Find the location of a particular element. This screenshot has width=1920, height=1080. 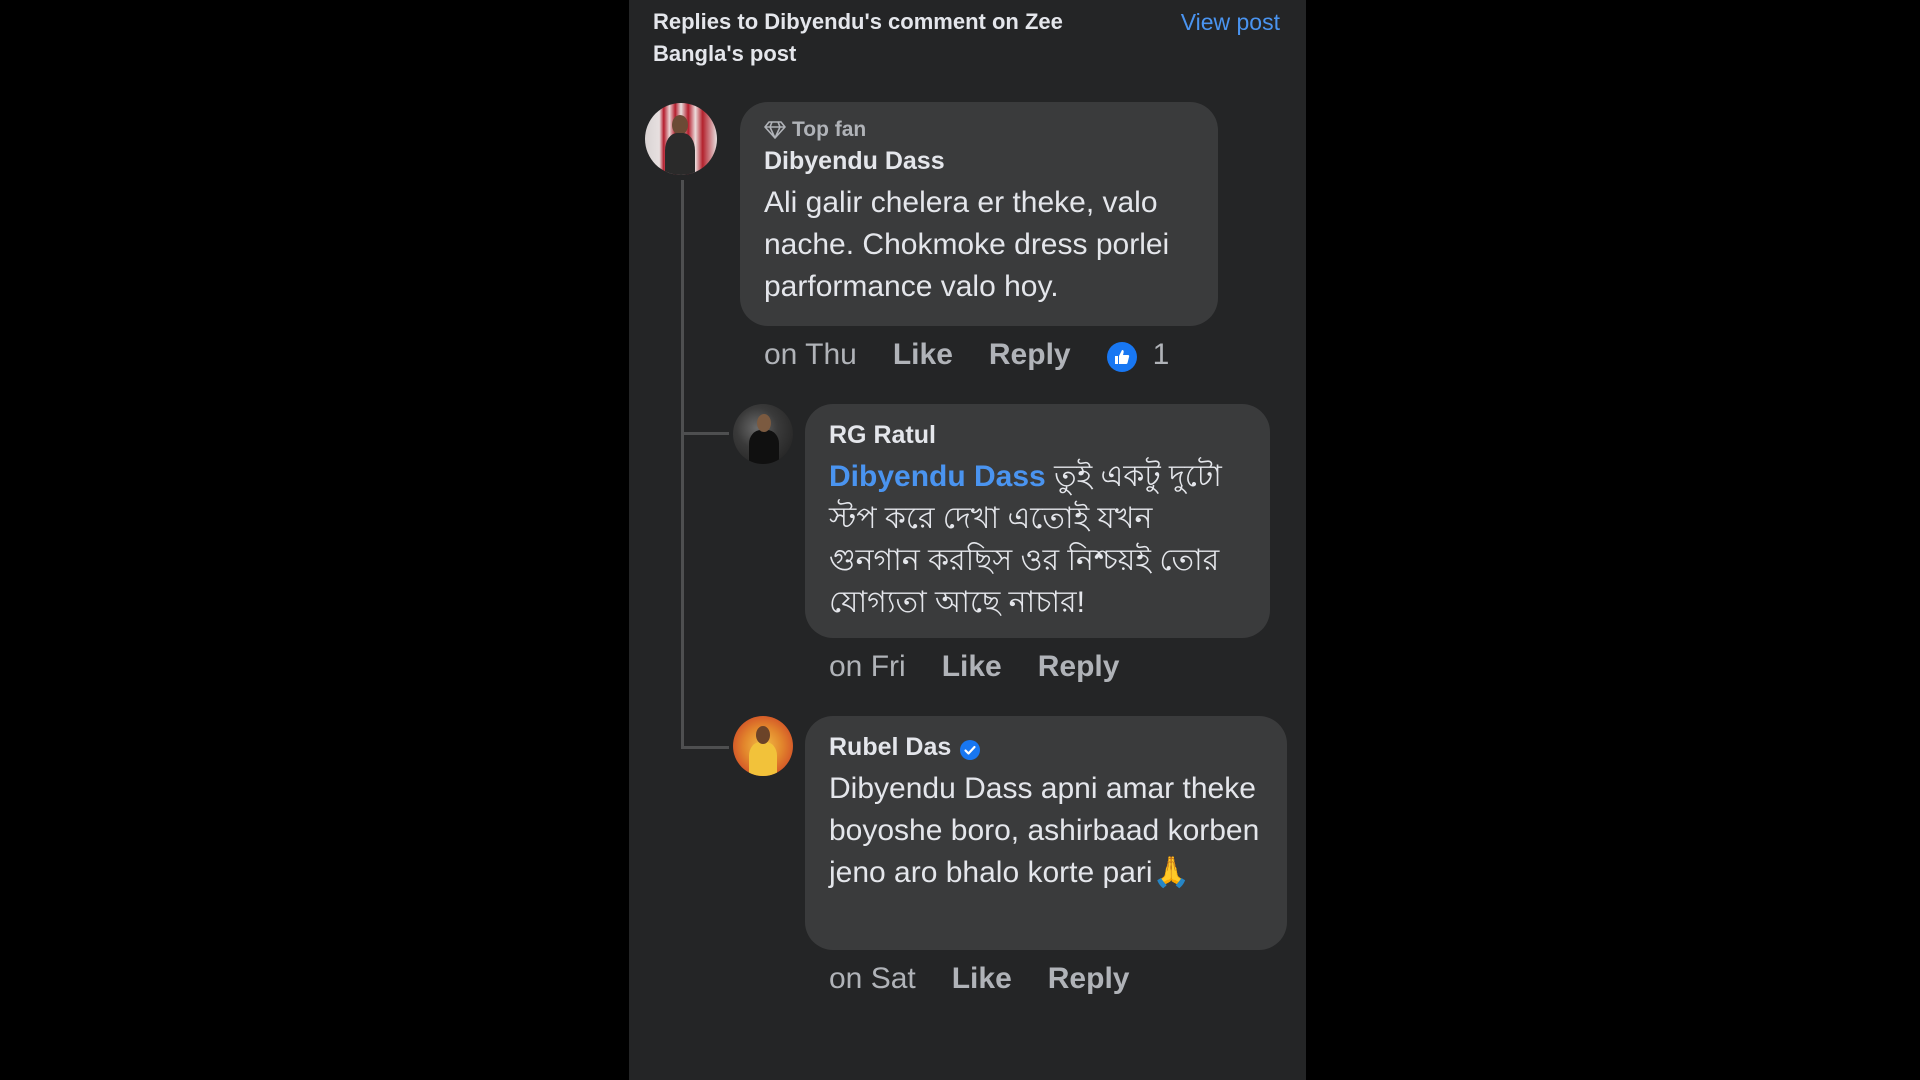

verified-badge-icon is located at coordinates (970, 748).